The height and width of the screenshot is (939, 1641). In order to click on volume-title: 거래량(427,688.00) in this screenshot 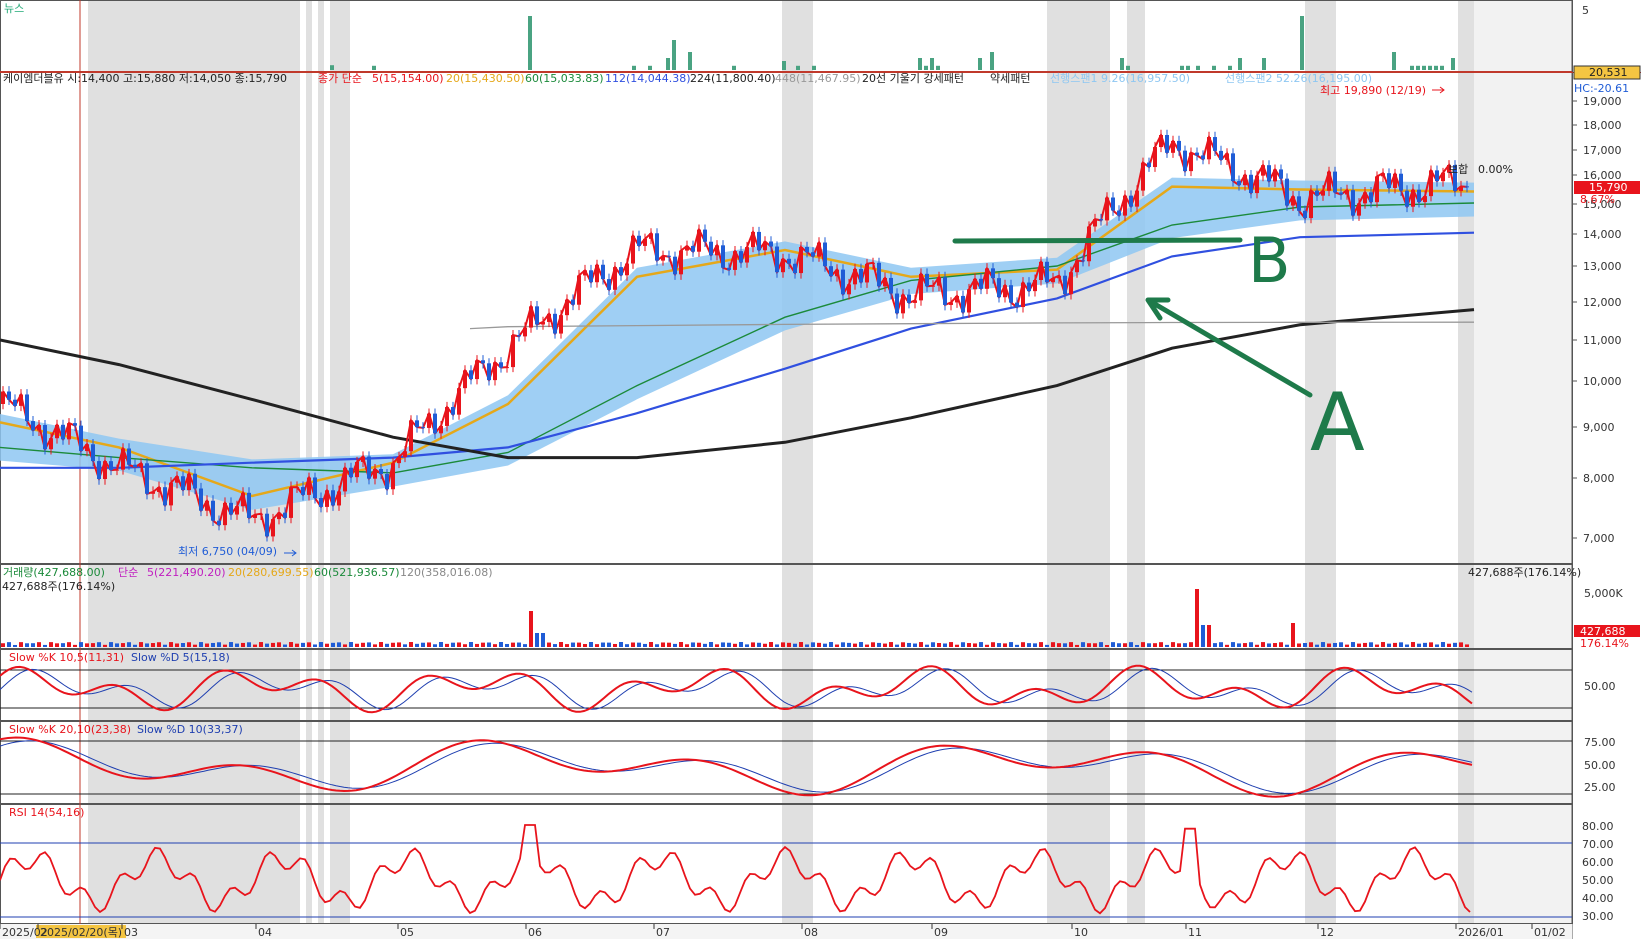, I will do `click(54, 572)`.